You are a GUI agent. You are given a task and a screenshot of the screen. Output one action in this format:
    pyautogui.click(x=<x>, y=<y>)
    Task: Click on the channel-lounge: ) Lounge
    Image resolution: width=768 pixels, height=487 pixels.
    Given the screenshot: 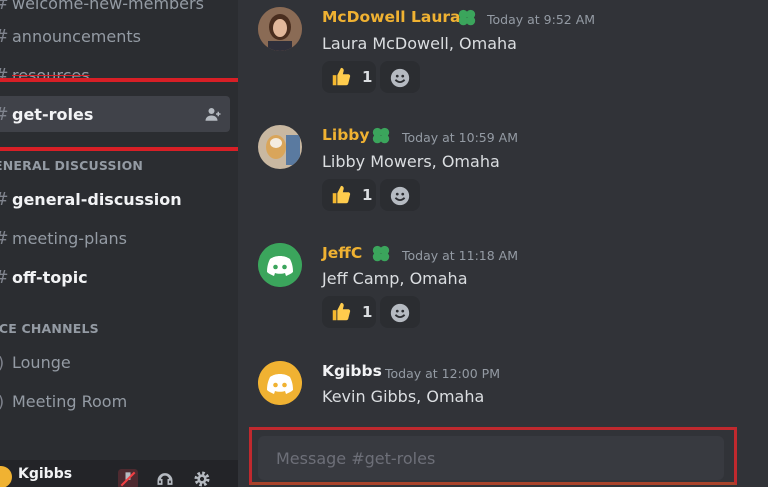 What is the action you would take?
    pyautogui.click(x=115, y=362)
    